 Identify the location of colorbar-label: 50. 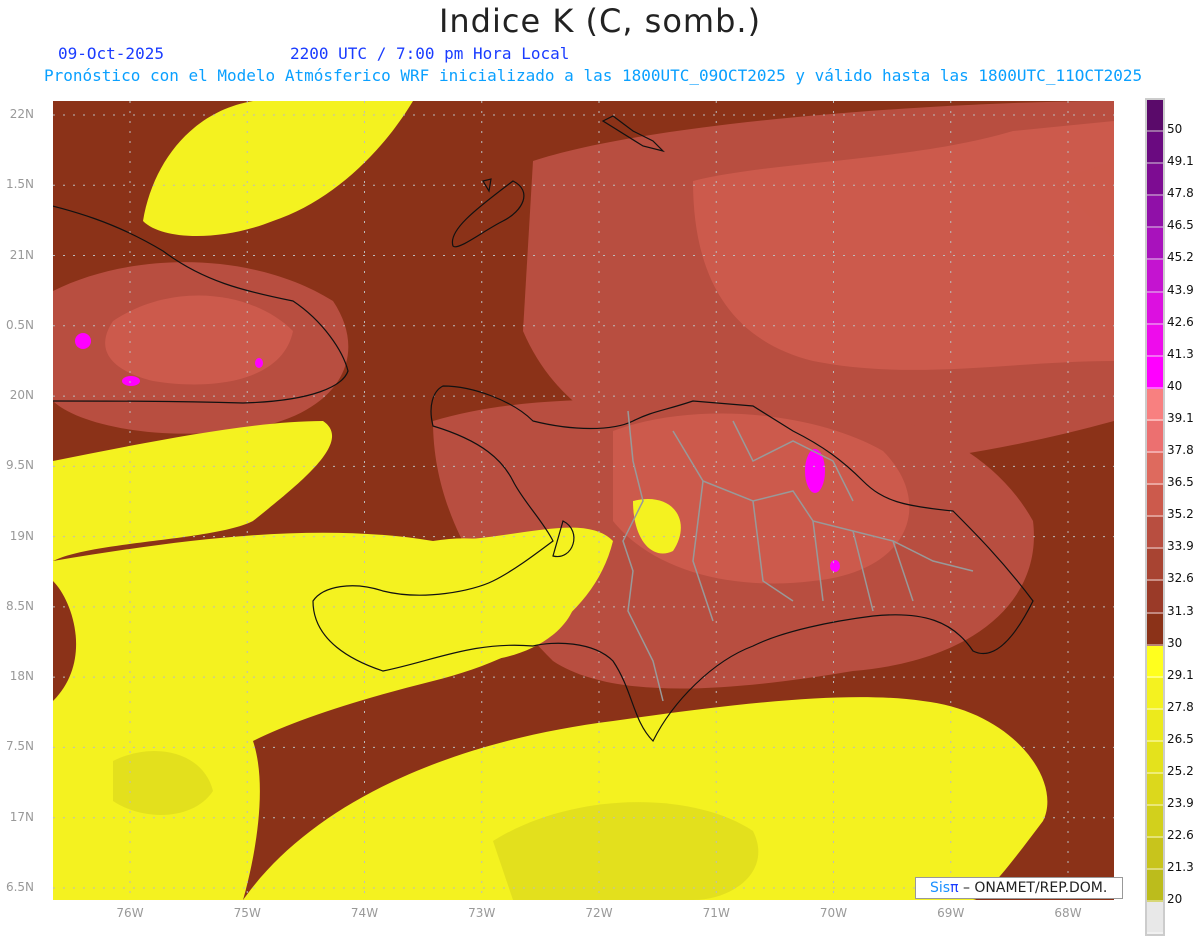
(1175, 129).